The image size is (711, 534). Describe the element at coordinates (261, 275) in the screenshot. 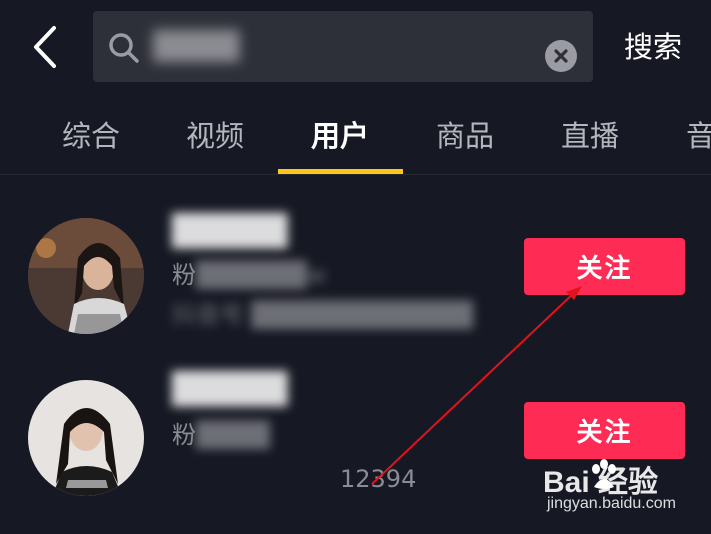

I see `fans-value: ██████w` at that location.